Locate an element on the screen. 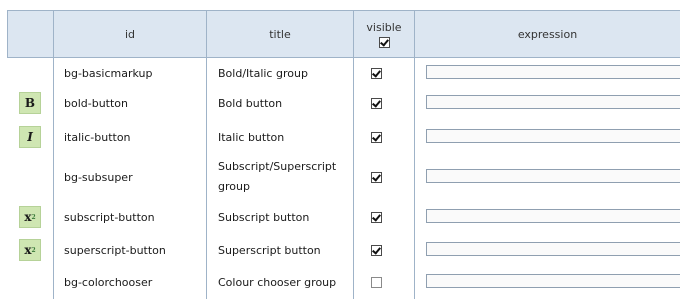 The image size is (680, 299). row-id: italic-button is located at coordinates (97, 137).